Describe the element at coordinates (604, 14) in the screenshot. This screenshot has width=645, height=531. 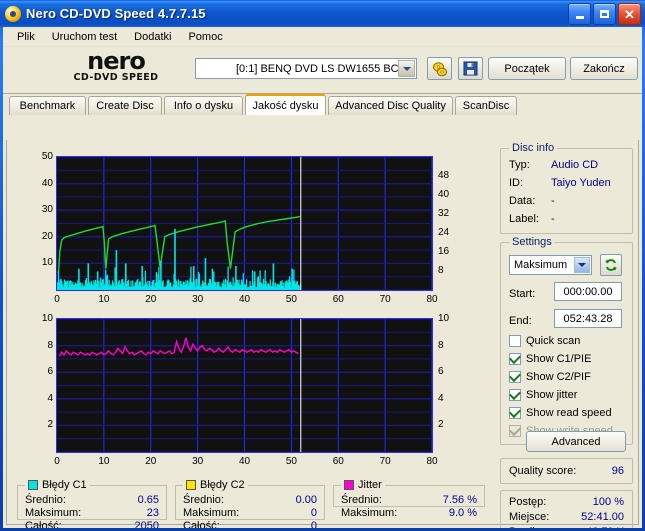
I see `maximize-button` at that location.